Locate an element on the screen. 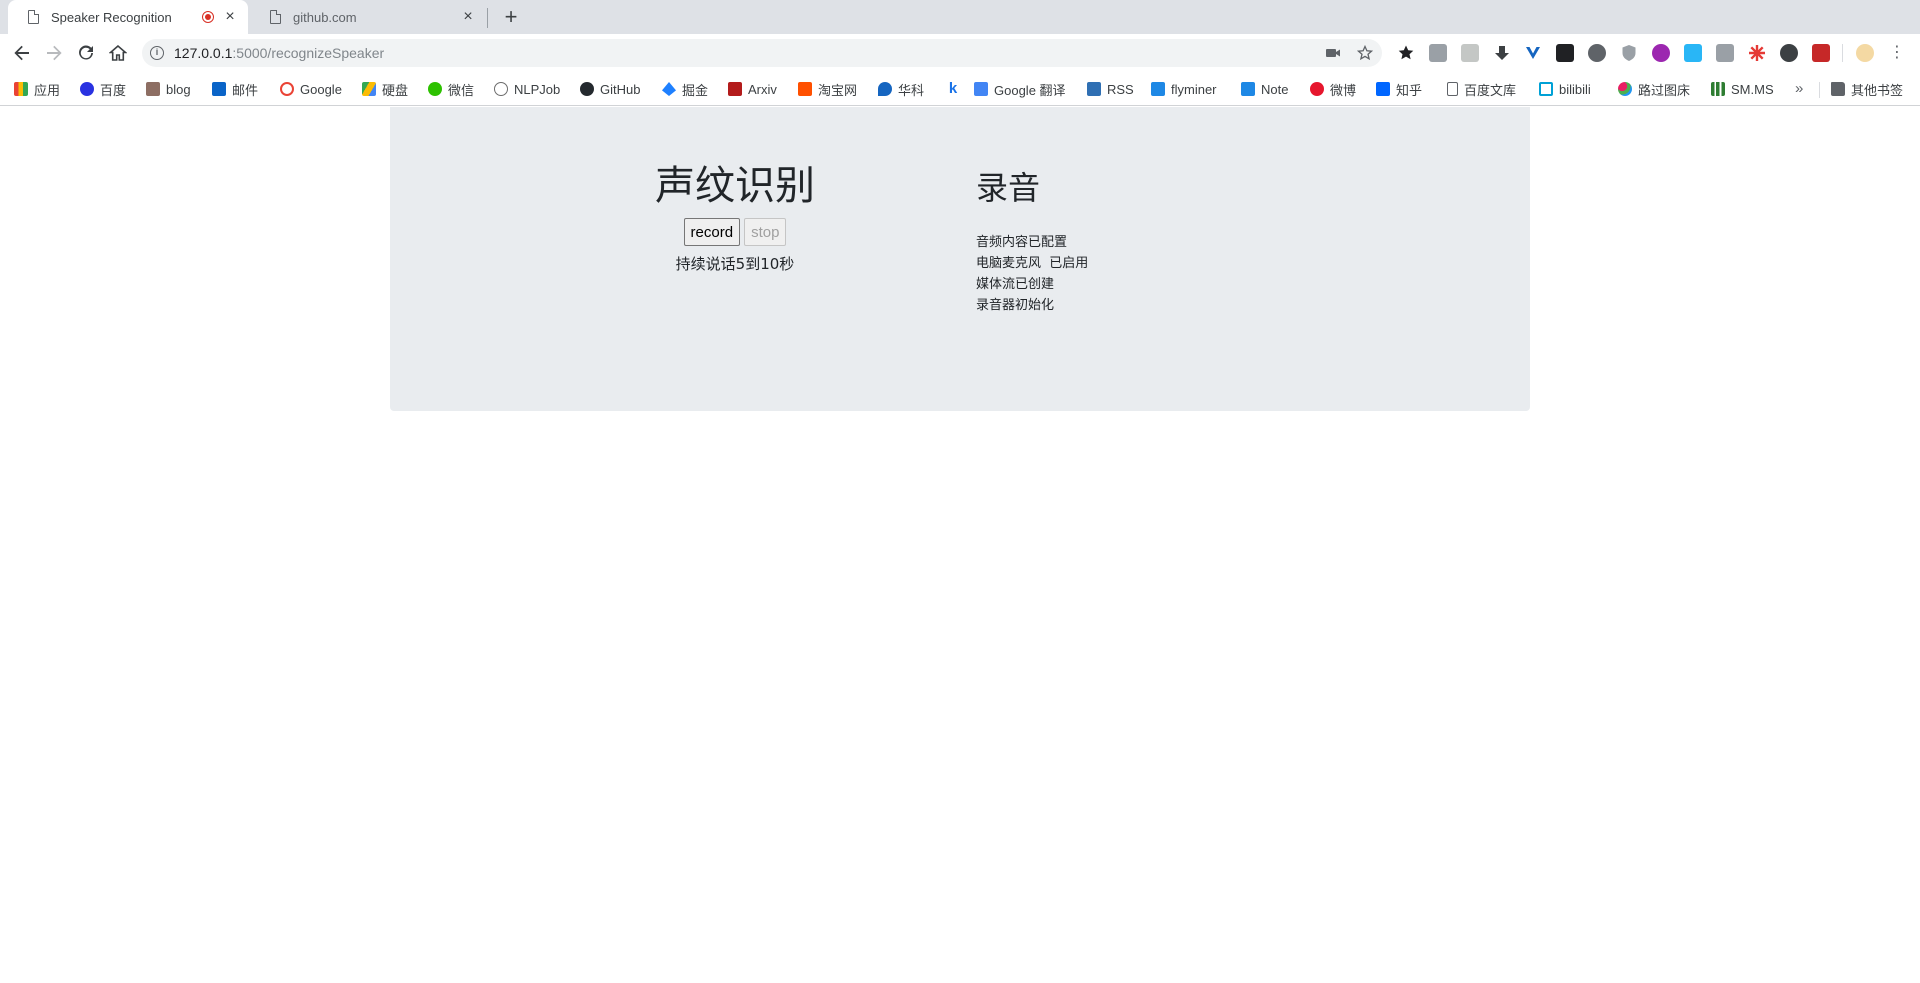 The height and width of the screenshot is (983, 1920). bookmark-label: 微博 is located at coordinates (1343, 90).